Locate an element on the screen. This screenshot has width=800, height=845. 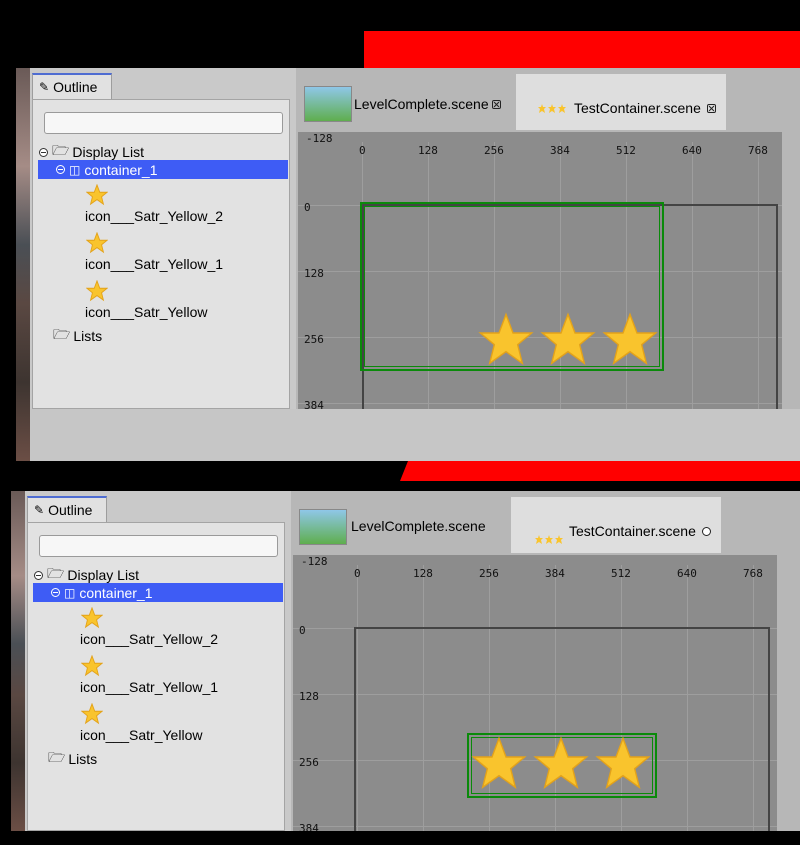
scene-bounds is located at coordinates (562, 729).